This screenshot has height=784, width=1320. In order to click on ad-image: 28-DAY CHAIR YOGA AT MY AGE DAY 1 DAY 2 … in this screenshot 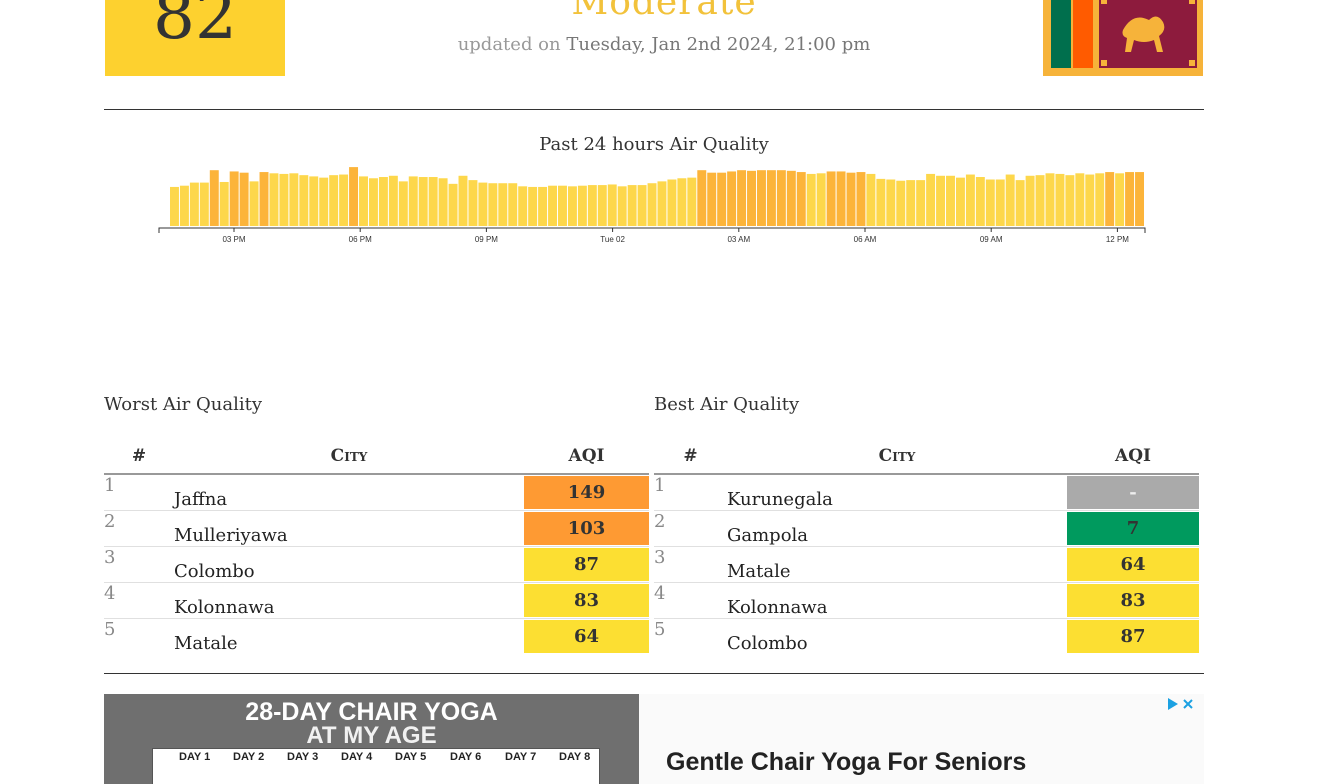, I will do `click(371, 739)`.